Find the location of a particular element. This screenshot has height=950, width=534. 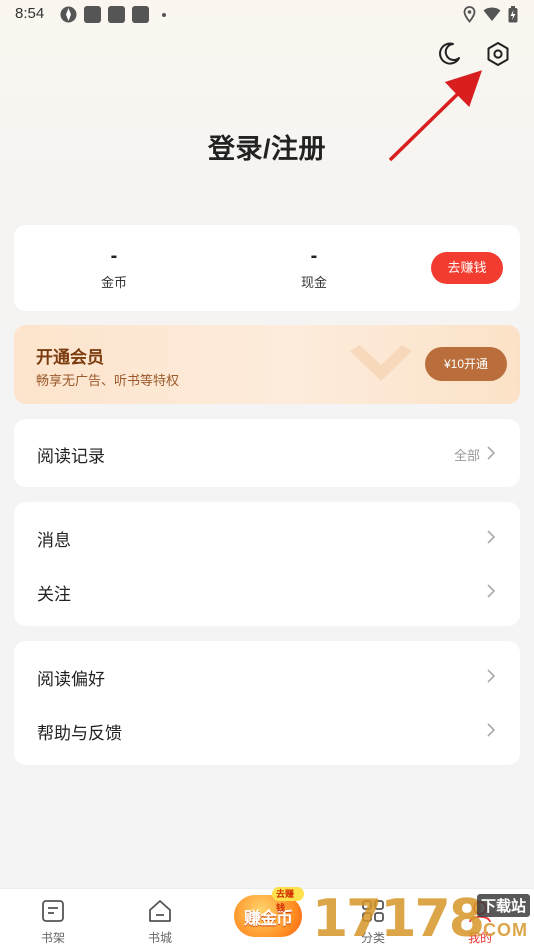

menu-item-messages: 消息 is located at coordinates (267, 537).